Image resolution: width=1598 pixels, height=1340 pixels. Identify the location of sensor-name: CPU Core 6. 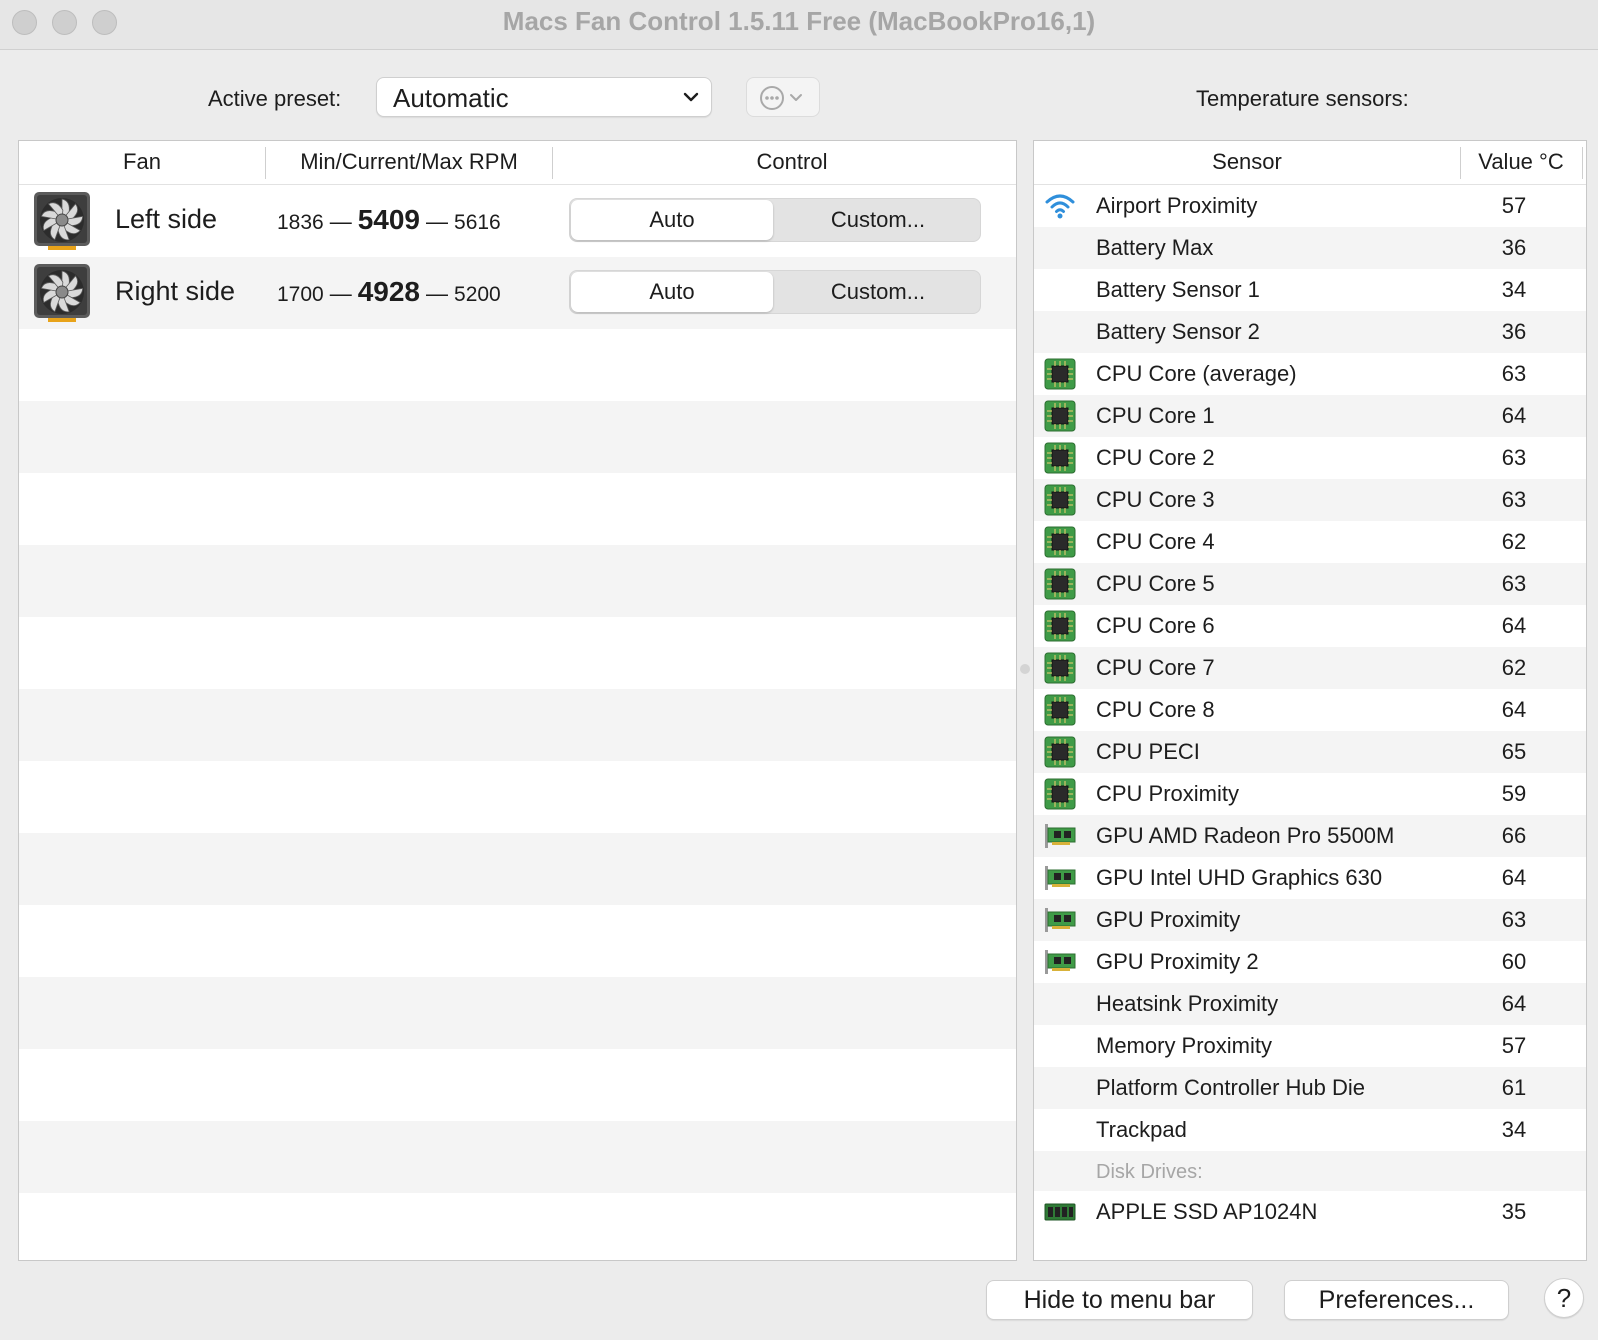
(1155, 625).